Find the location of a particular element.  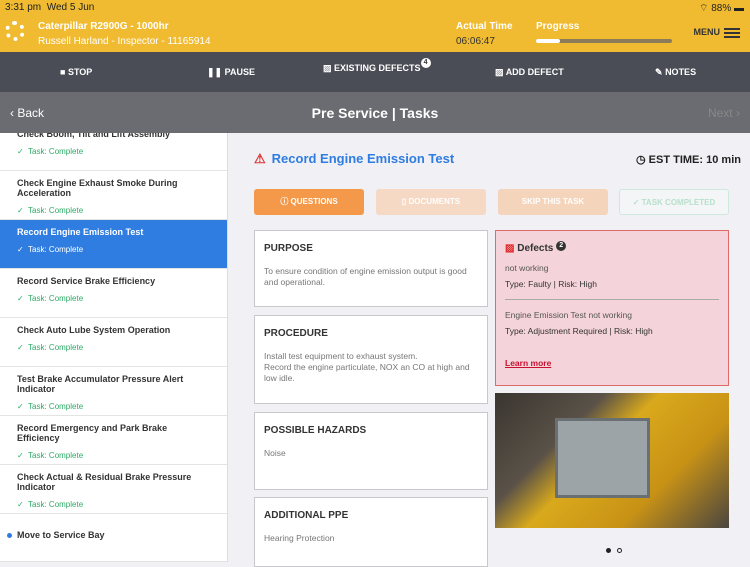

hazards-text: Noise is located at coordinates (275, 453).